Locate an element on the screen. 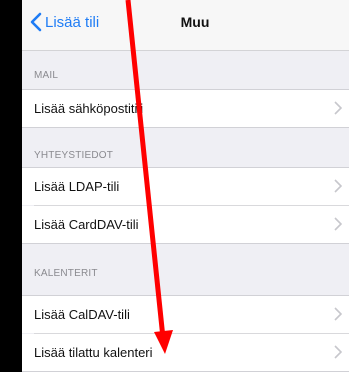 This screenshot has height=372, width=349. row-add-caldav-account: Lisää CalDAV-tili is located at coordinates (185, 314).